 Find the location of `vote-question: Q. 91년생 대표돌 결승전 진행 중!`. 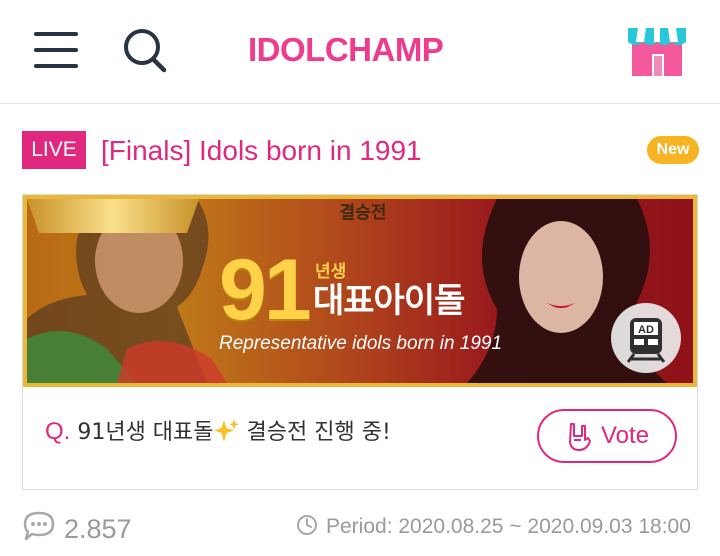

vote-question: Q. 91년생 대표돌 결승전 진행 중! is located at coordinates (218, 432).